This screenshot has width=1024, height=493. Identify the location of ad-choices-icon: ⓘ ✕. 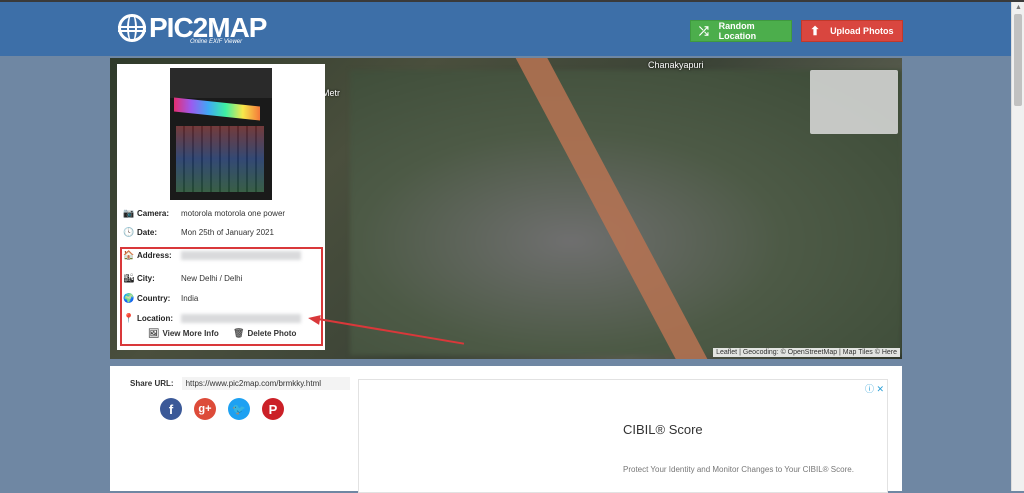
(874, 388).